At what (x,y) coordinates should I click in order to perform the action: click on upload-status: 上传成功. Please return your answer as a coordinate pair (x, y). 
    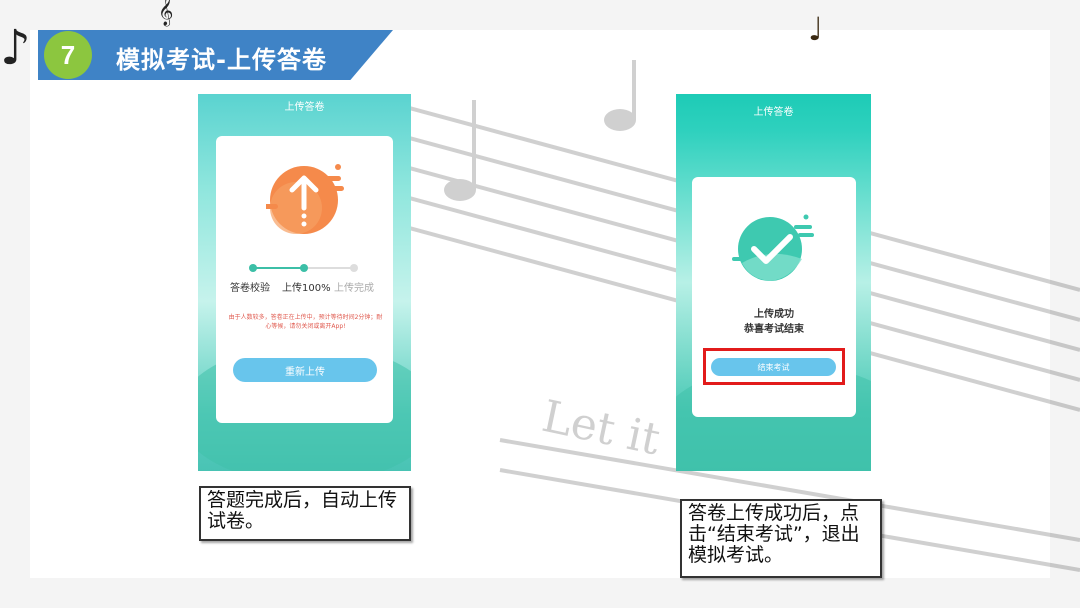
    Looking at the image, I should click on (774, 314).